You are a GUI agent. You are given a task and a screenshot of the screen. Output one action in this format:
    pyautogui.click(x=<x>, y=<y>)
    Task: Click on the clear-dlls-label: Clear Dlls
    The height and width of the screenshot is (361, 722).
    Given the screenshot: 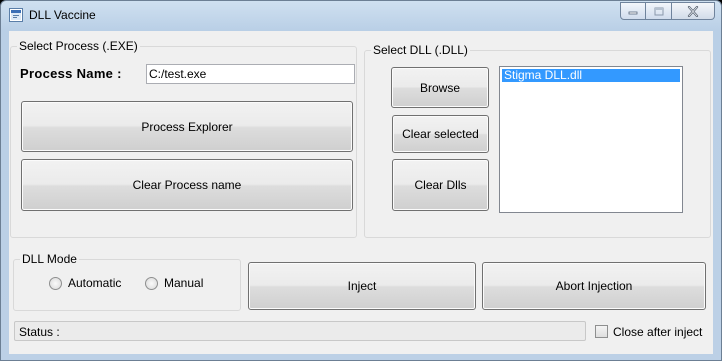 What is the action you would take?
    pyautogui.click(x=440, y=185)
    